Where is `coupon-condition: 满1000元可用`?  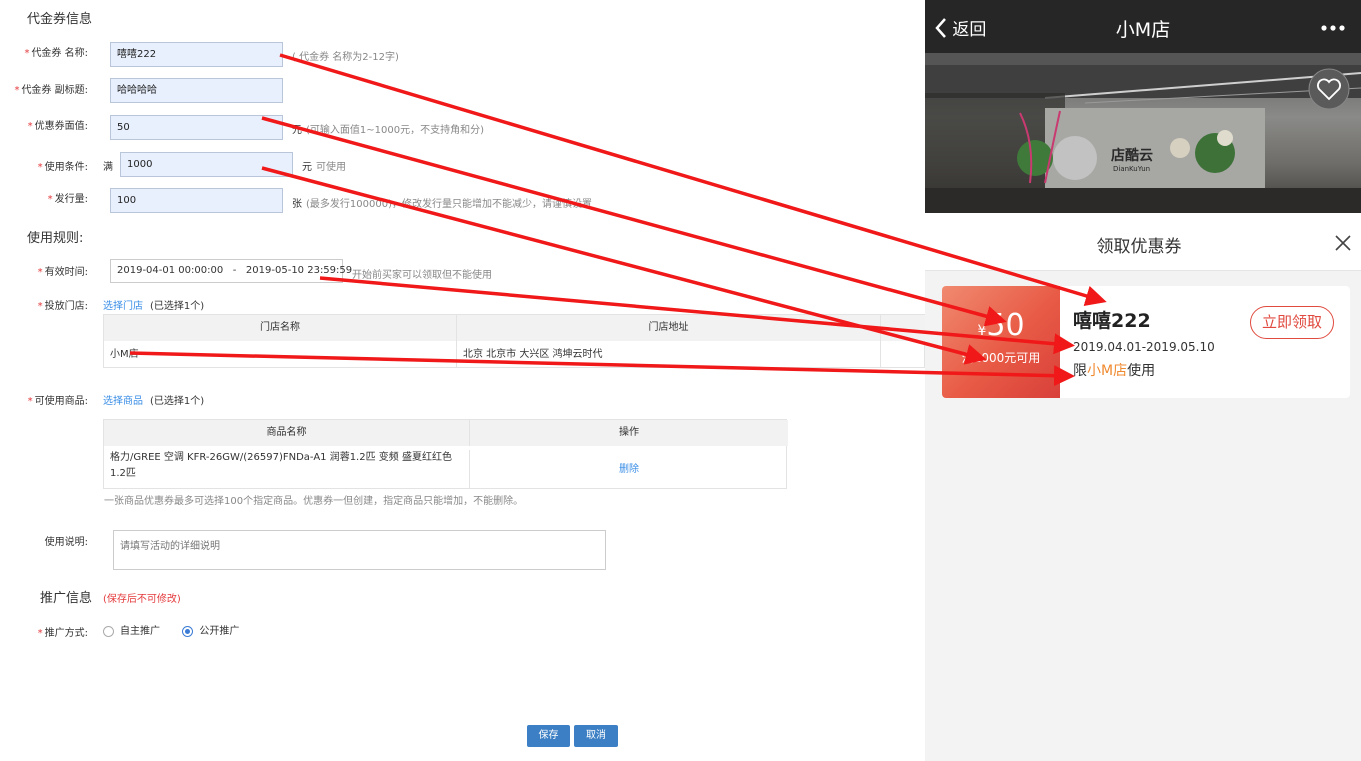
coupon-condition: 满1000元可用 is located at coordinates (1001, 358).